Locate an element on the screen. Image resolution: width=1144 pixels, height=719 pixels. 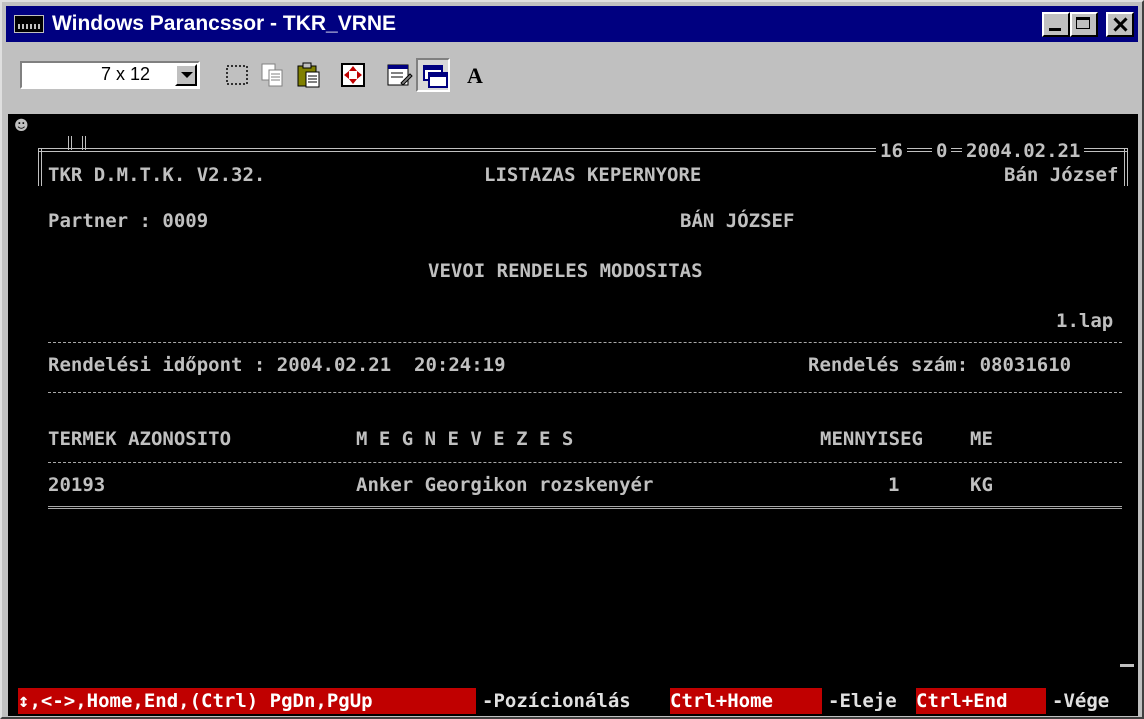
col-header-unit: ME is located at coordinates (981, 439).